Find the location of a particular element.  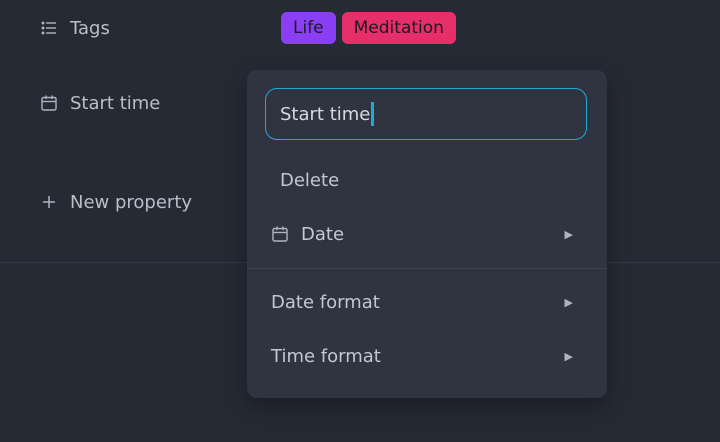

tags-list: Life Meditation is located at coordinates (368, 28).